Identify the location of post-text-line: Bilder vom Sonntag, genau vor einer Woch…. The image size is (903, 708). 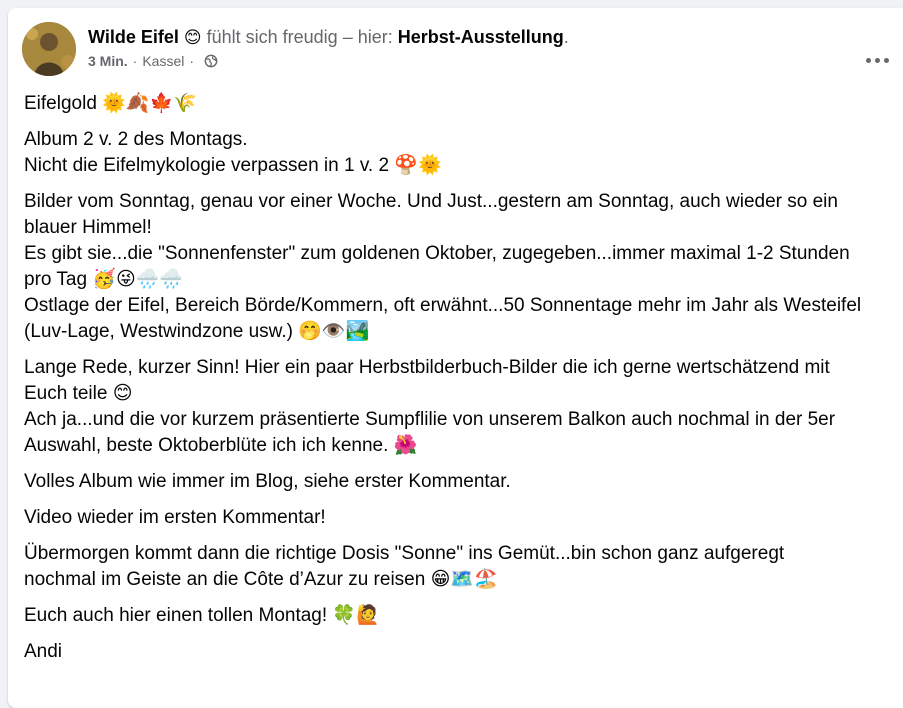
(431, 201).